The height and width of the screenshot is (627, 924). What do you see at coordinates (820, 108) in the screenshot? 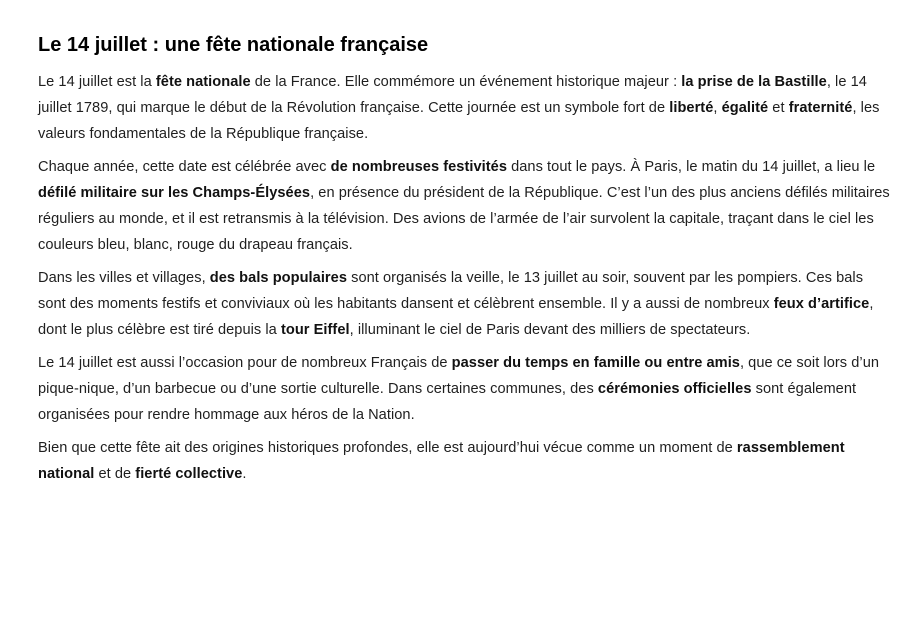
I see `emphasized-text: fraternité` at bounding box center [820, 108].